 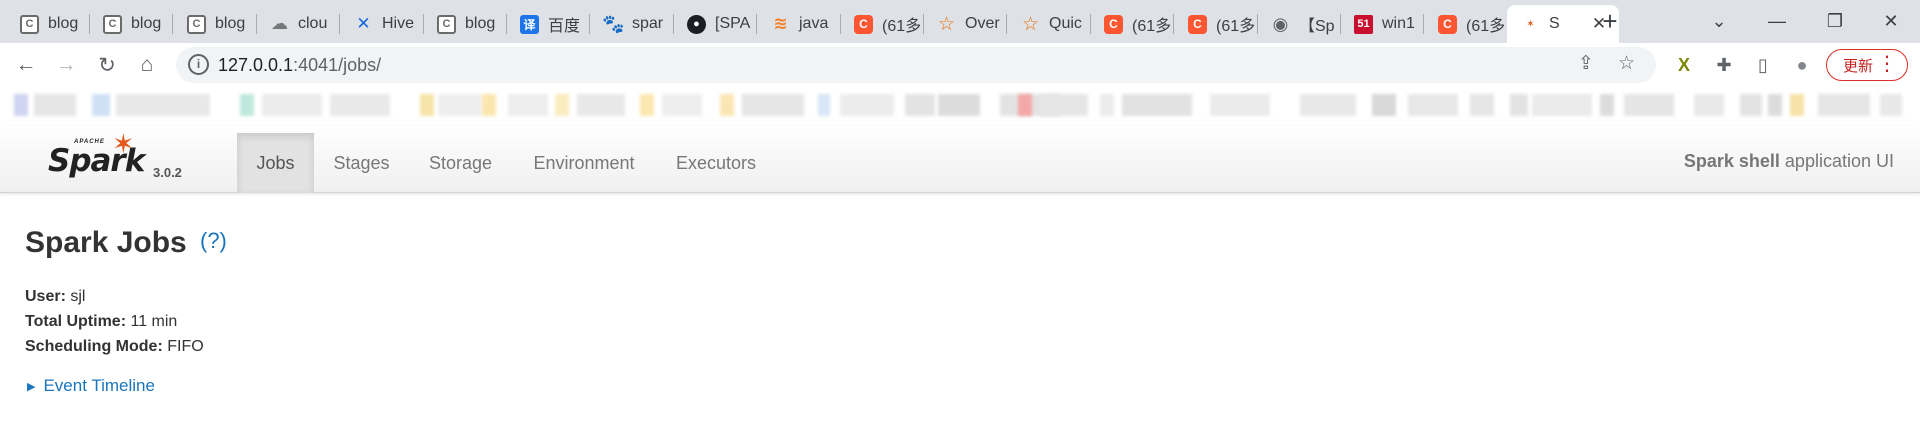 What do you see at coordinates (1381, 24) in the screenshot?
I see `browser-tab: 51 win1` at bounding box center [1381, 24].